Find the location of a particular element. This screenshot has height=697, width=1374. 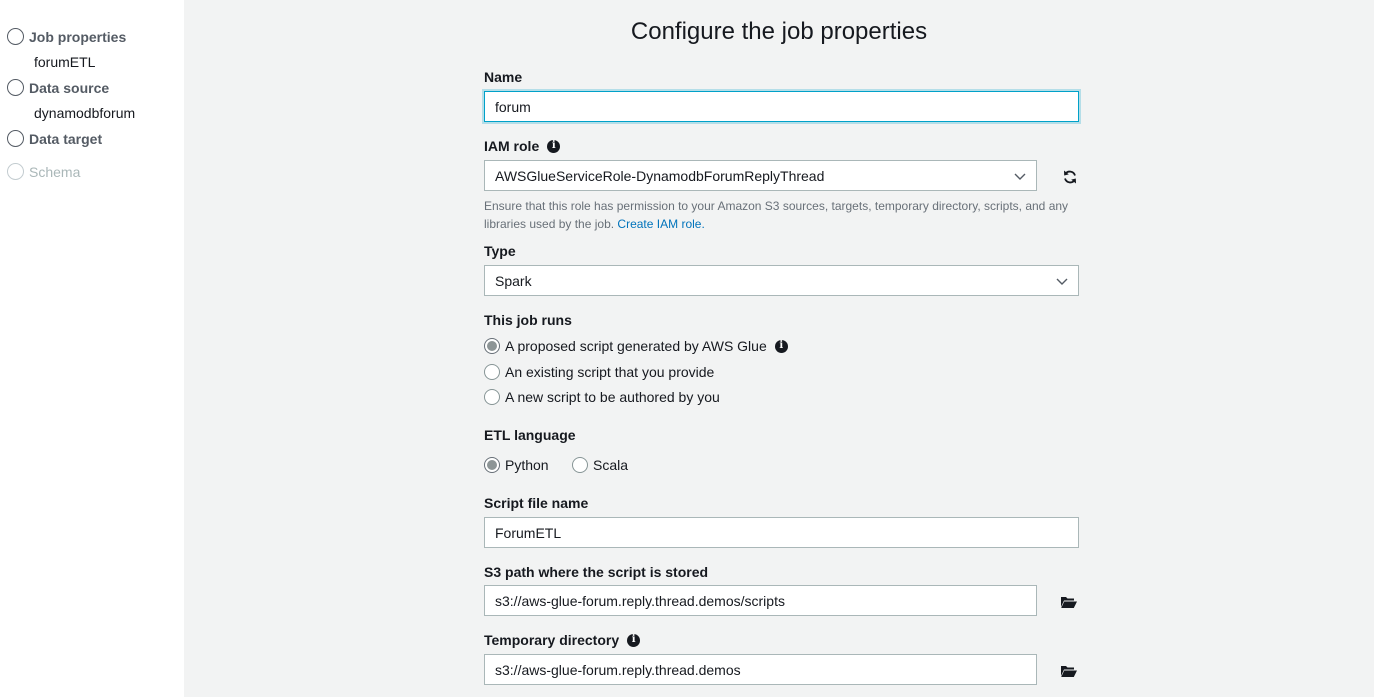

temp-dir-label: Temporary directory i is located at coordinates (562, 640).